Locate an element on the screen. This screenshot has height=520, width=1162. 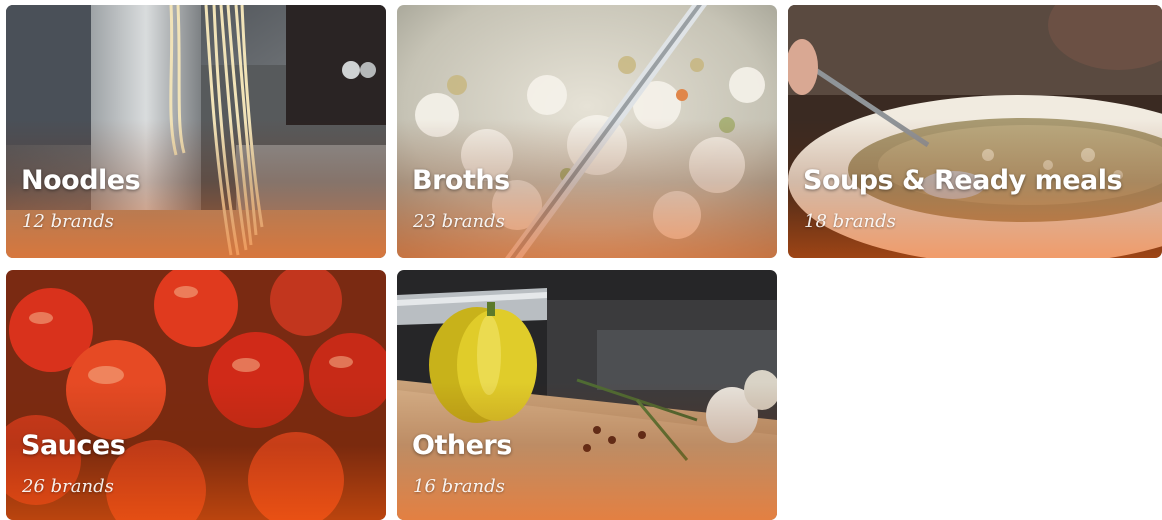
brand-count: 23 brands is located at coordinates (459, 221).